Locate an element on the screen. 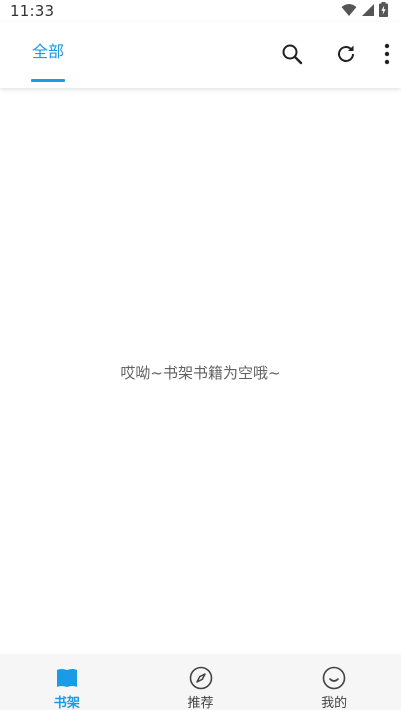  nav-label-mine: 我的 is located at coordinates (334, 703).